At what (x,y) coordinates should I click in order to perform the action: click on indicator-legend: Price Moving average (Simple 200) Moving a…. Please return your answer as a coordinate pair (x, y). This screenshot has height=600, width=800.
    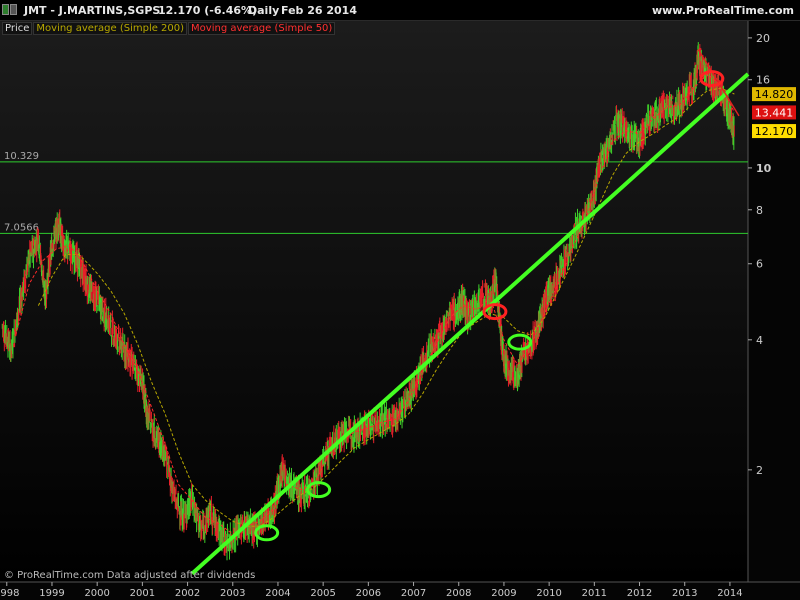
    Looking at the image, I should click on (169, 28).